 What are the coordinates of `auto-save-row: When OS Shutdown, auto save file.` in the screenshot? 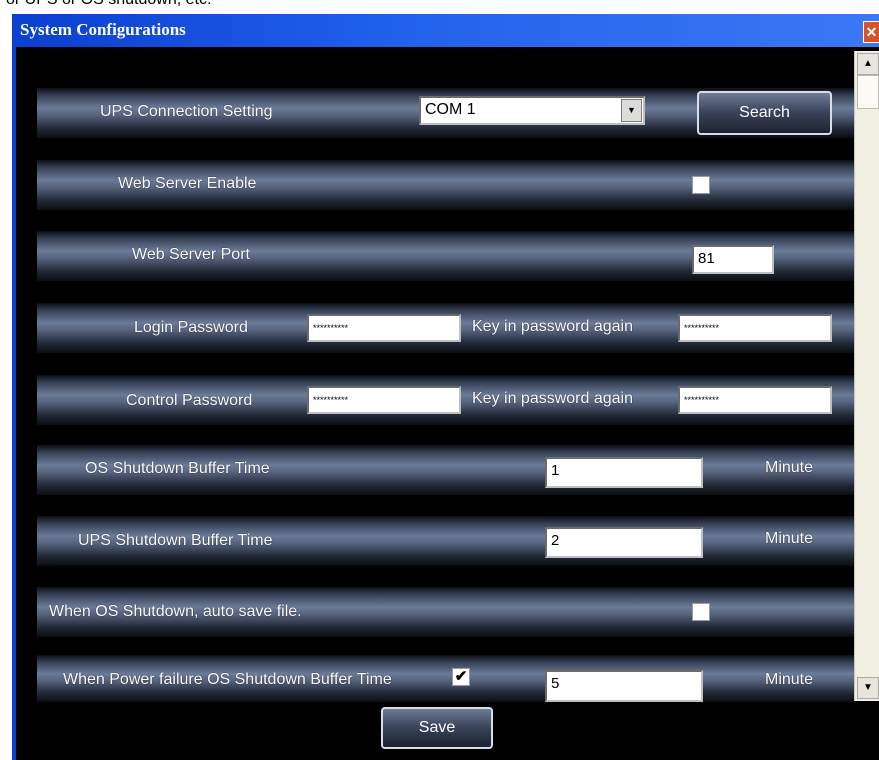 It's located at (446, 612).